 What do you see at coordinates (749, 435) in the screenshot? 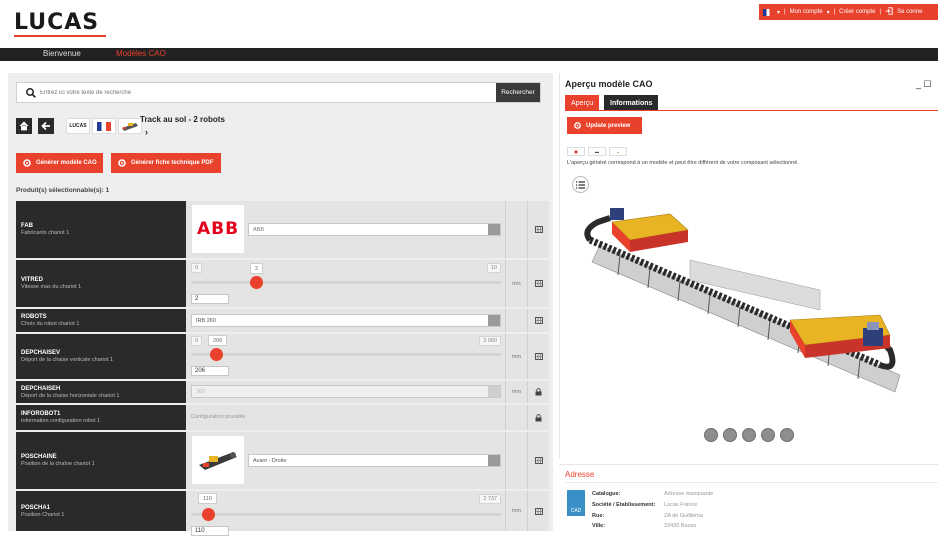
I see `view-side-icon` at bounding box center [749, 435].